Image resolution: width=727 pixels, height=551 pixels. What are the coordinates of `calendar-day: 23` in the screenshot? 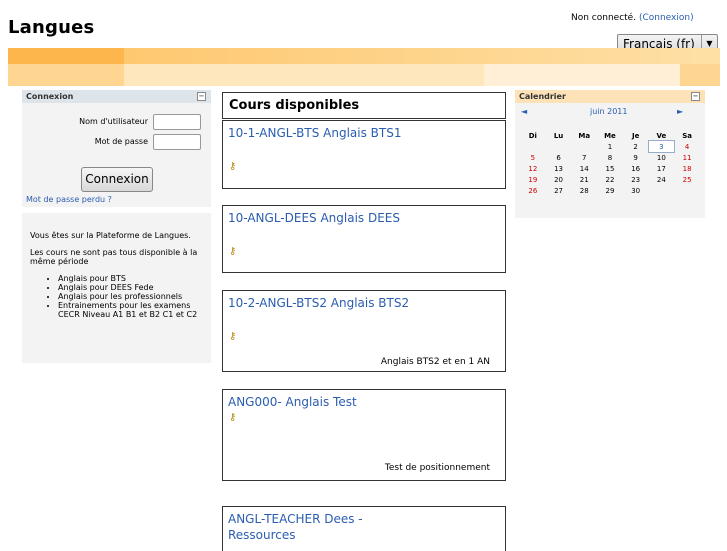 It's located at (636, 179).